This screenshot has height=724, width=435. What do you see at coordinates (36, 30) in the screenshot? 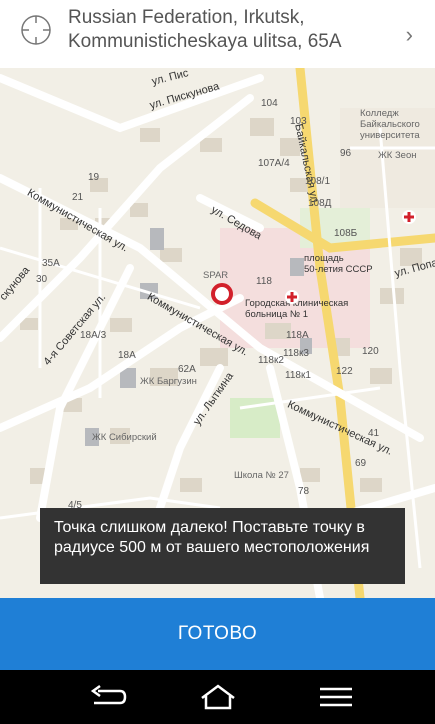
I see `location-crosshair-icon` at bounding box center [36, 30].